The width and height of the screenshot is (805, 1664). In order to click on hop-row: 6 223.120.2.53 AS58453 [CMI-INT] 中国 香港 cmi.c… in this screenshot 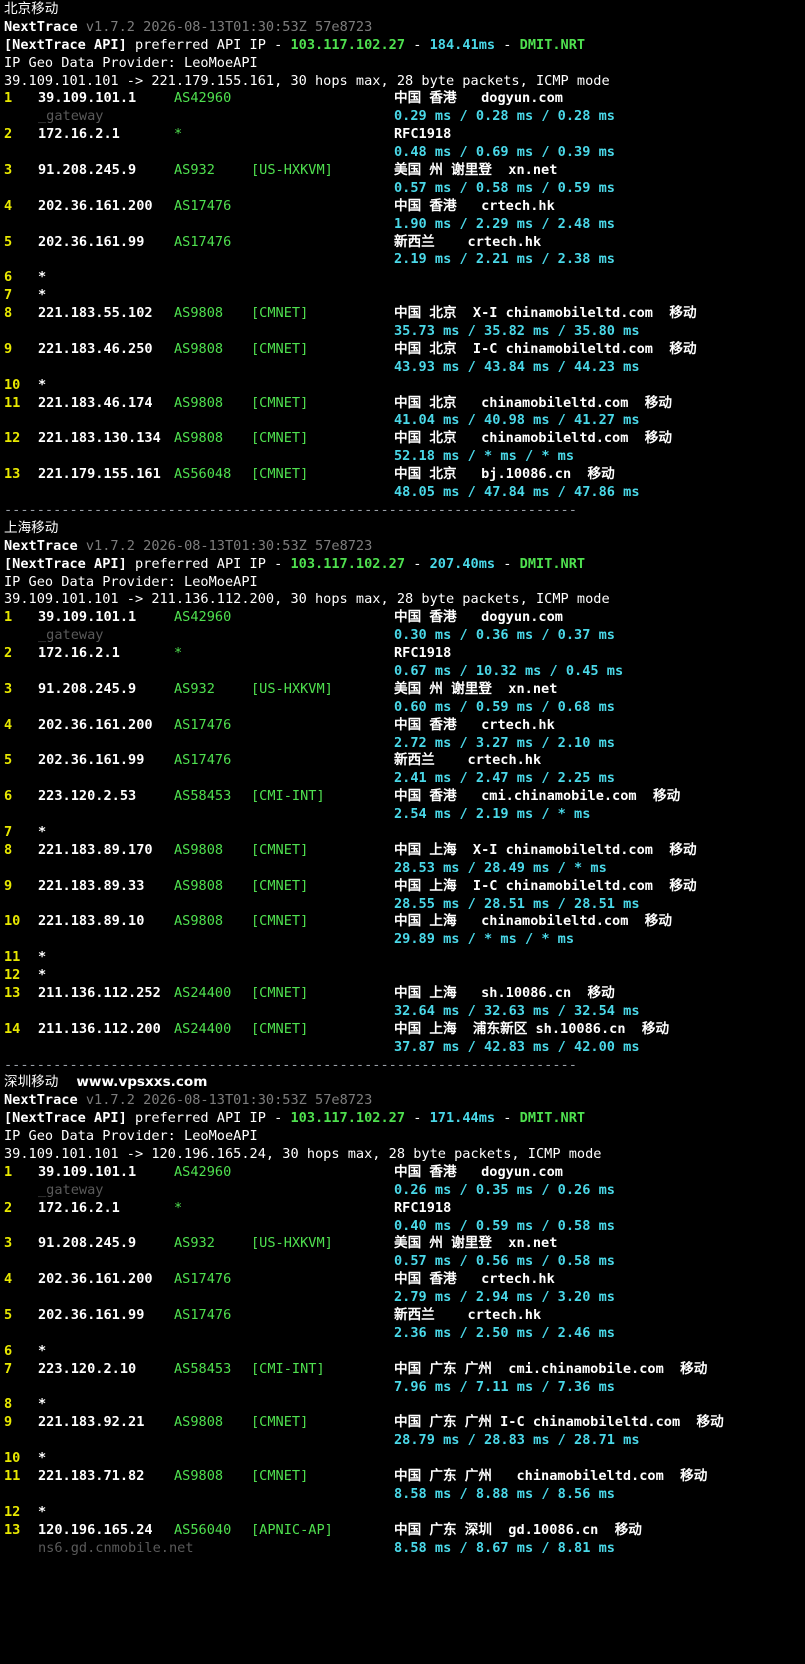, I will do `click(404, 797)`.